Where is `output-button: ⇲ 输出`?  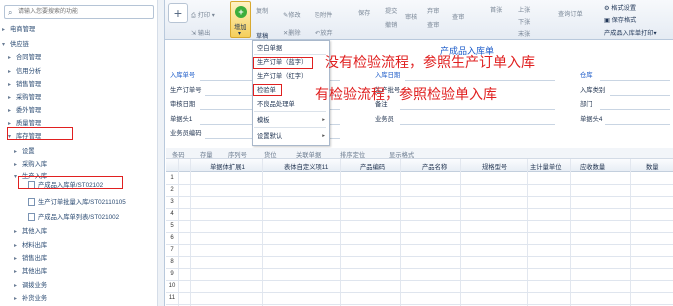
output-button: ⇲ 输出 is located at coordinates (200, 32).